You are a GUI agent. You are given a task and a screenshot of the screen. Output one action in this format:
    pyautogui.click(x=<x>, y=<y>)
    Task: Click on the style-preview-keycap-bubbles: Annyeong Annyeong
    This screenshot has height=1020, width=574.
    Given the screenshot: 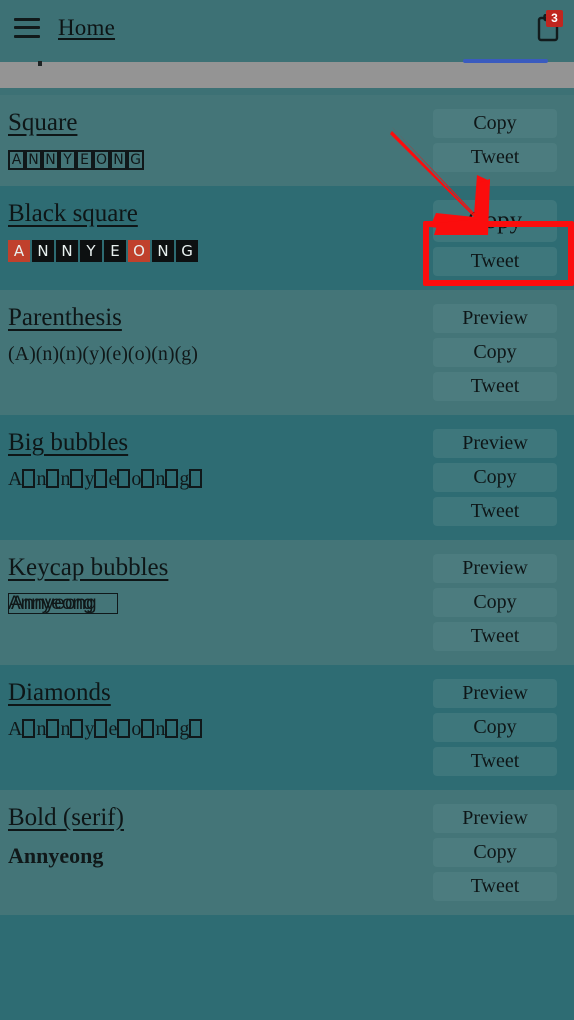 What is the action you would take?
    pyautogui.click(x=220, y=605)
    